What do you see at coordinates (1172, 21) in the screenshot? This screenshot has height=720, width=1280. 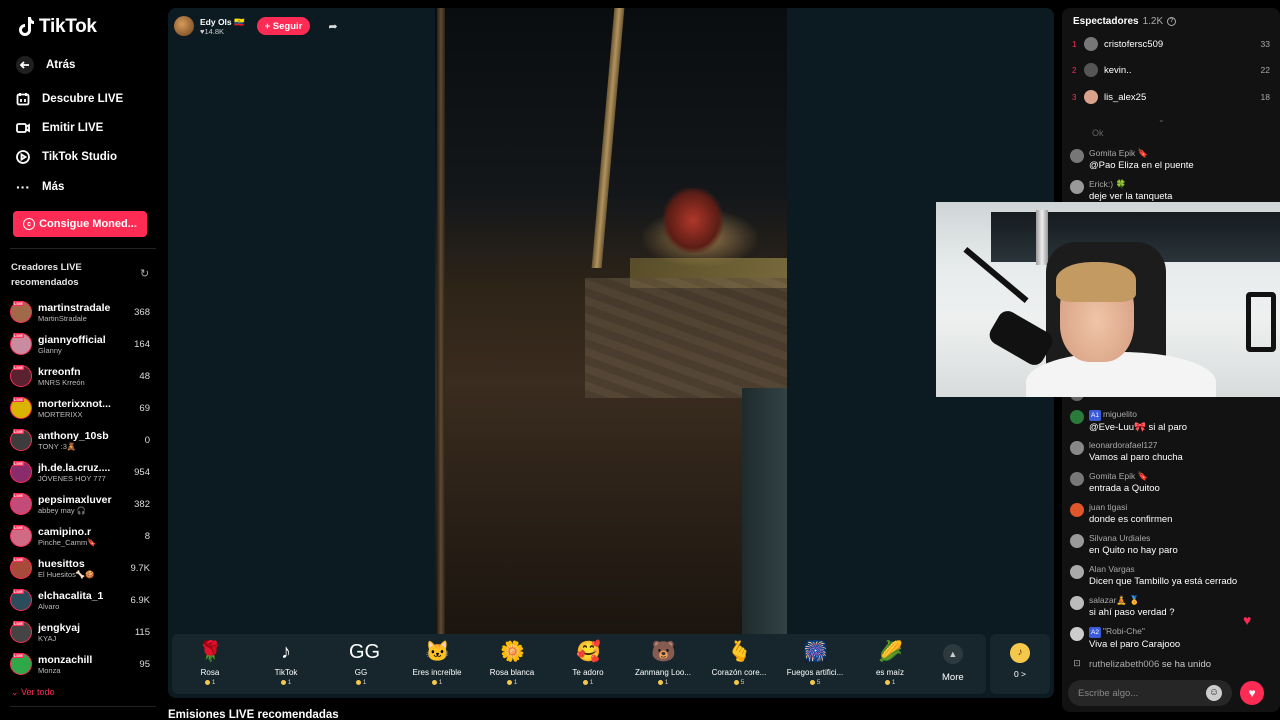 I see `info-icon: ?` at bounding box center [1172, 21].